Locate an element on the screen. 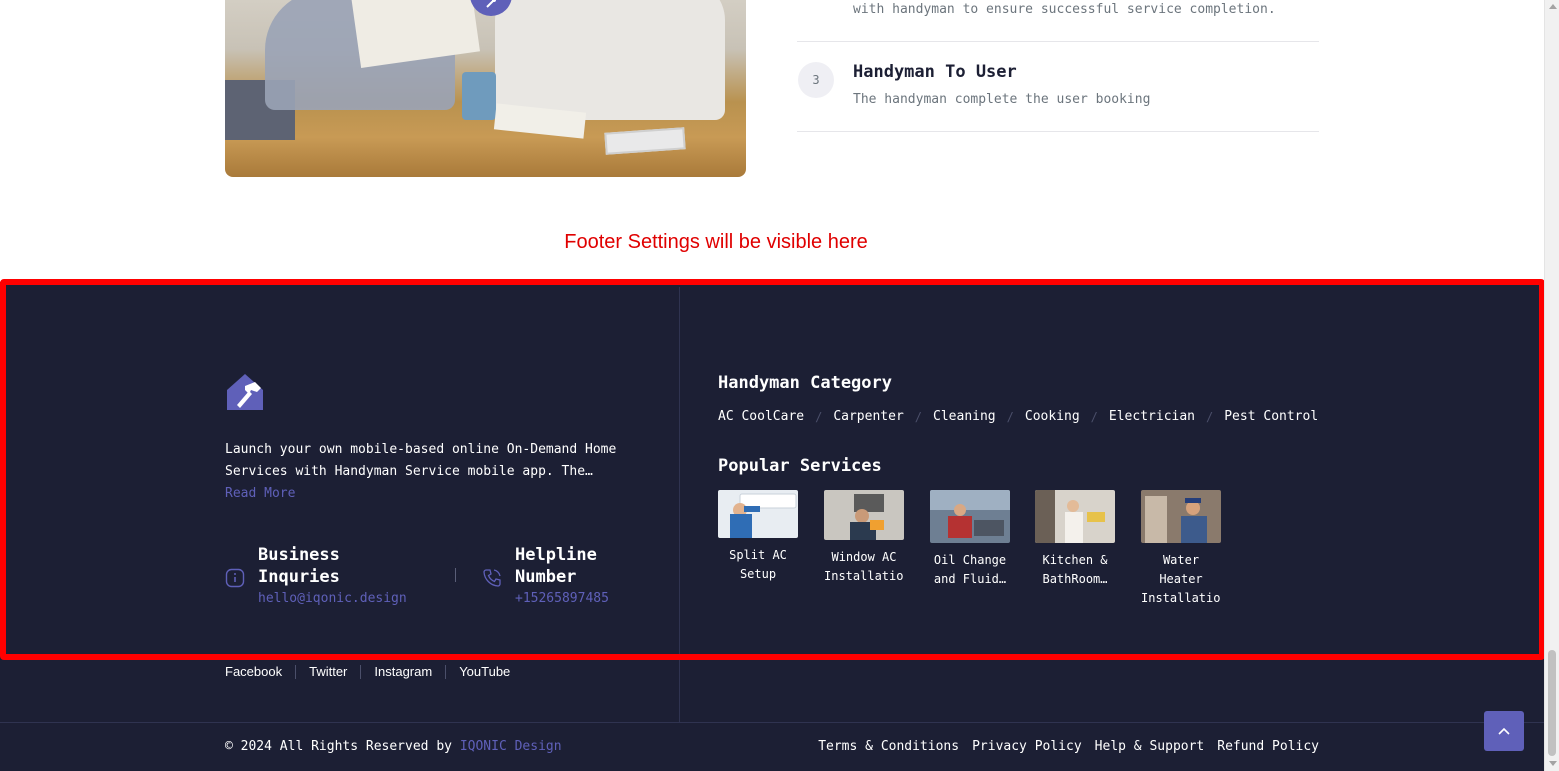 The height and width of the screenshot is (771, 1559). footer-column-divider is located at coordinates (679, 504).